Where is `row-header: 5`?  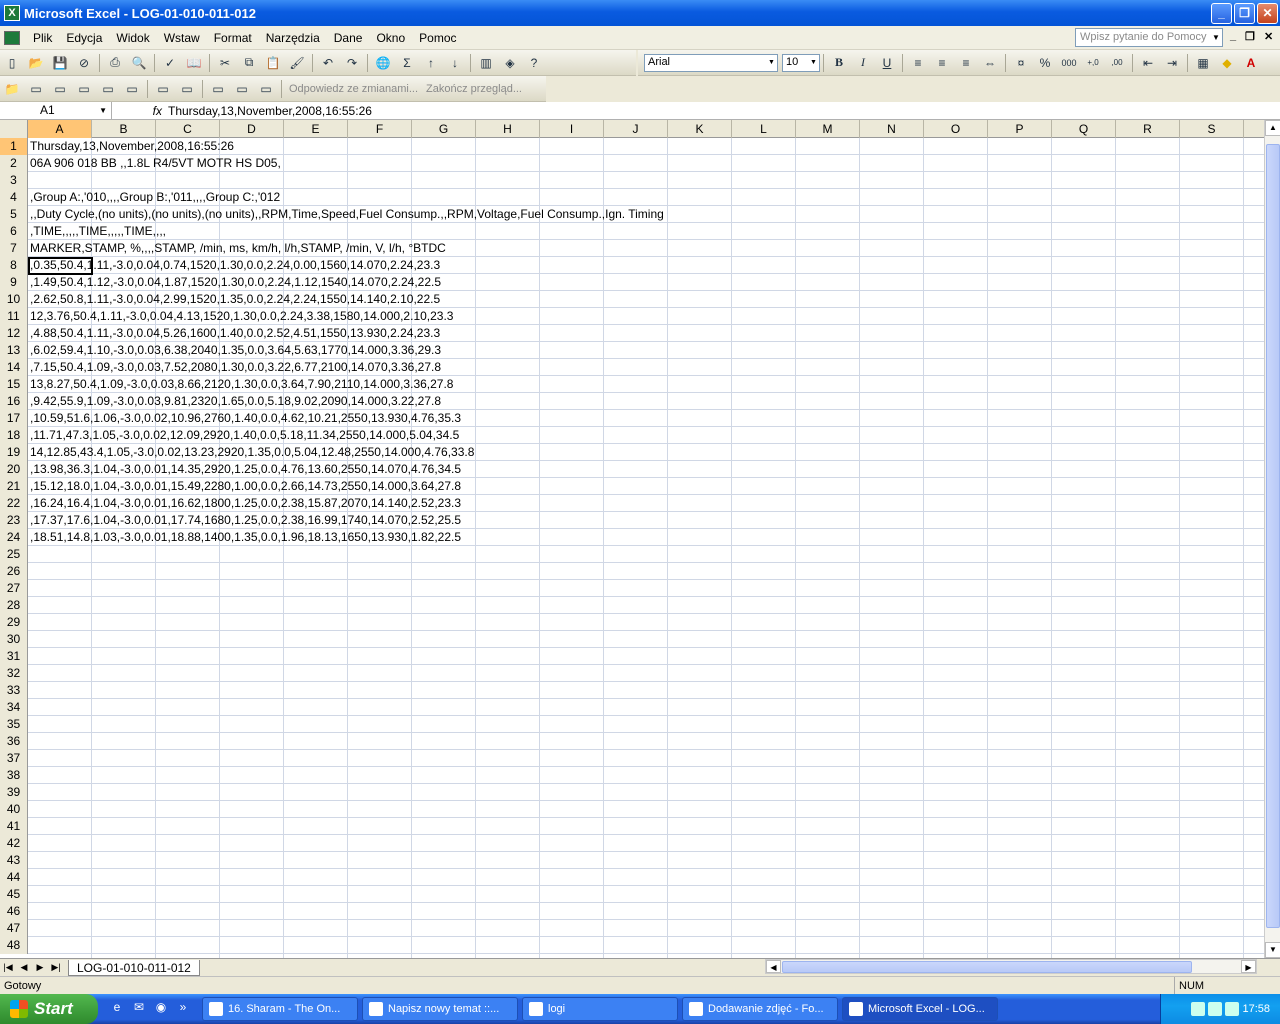 row-header: 5 is located at coordinates (14, 214).